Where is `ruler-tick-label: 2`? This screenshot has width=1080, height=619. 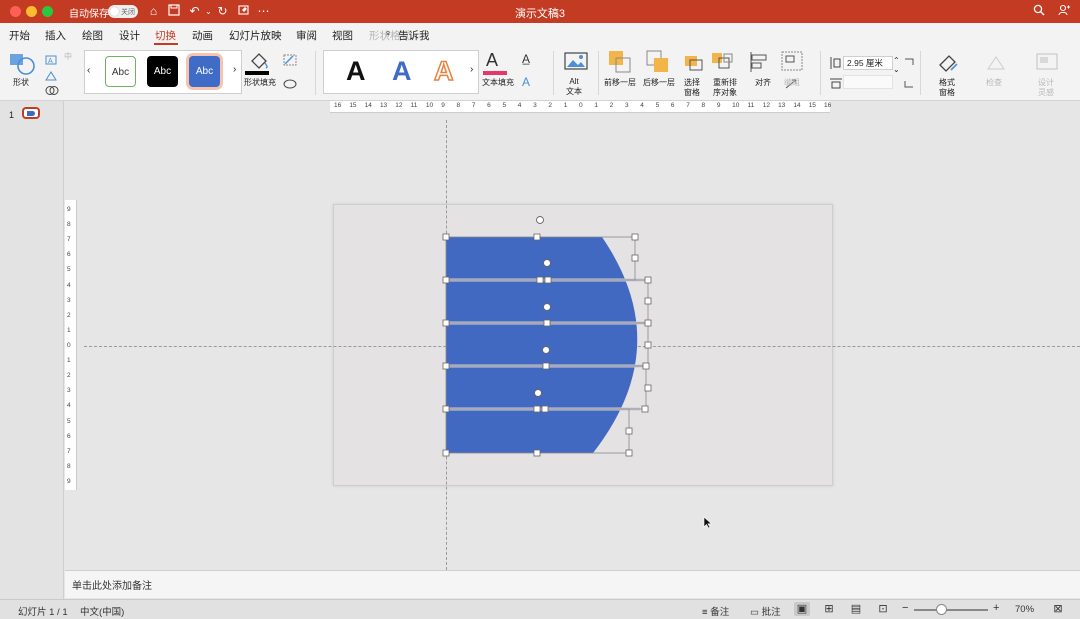 ruler-tick-label: 2 is located at coordinates (611, 105).